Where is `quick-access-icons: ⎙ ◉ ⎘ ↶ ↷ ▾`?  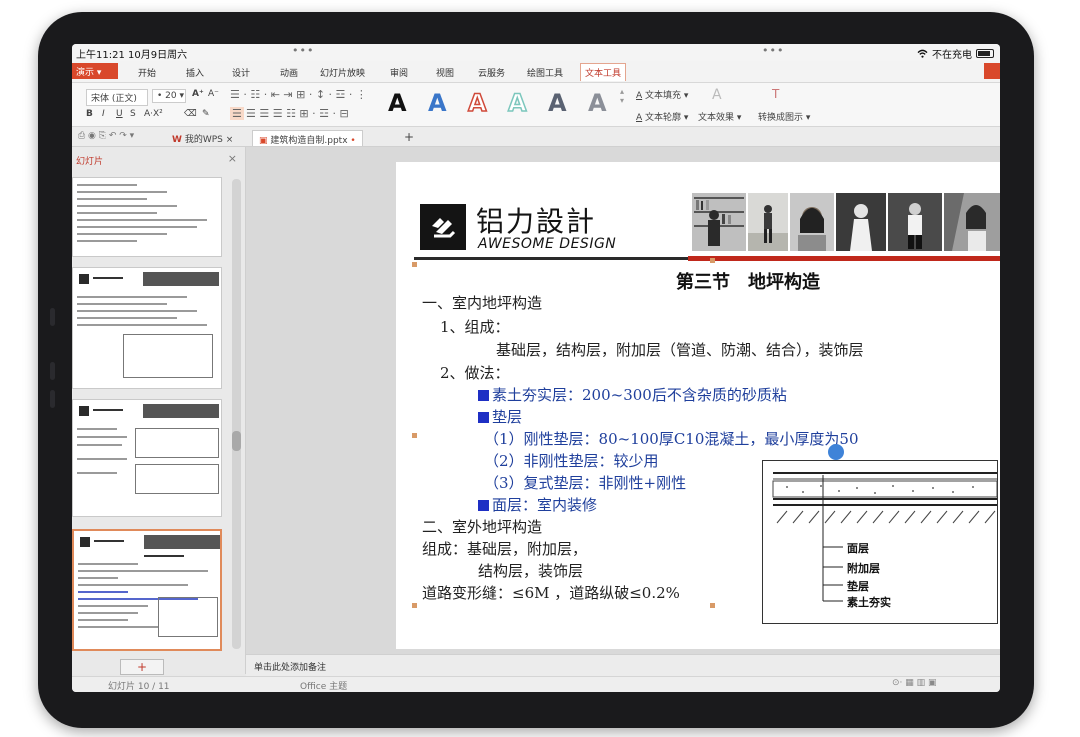 quick-access-icons: ⎙ ◉ ⎘ ↶ ↷ ▾ is located at coordinates (106, 136).